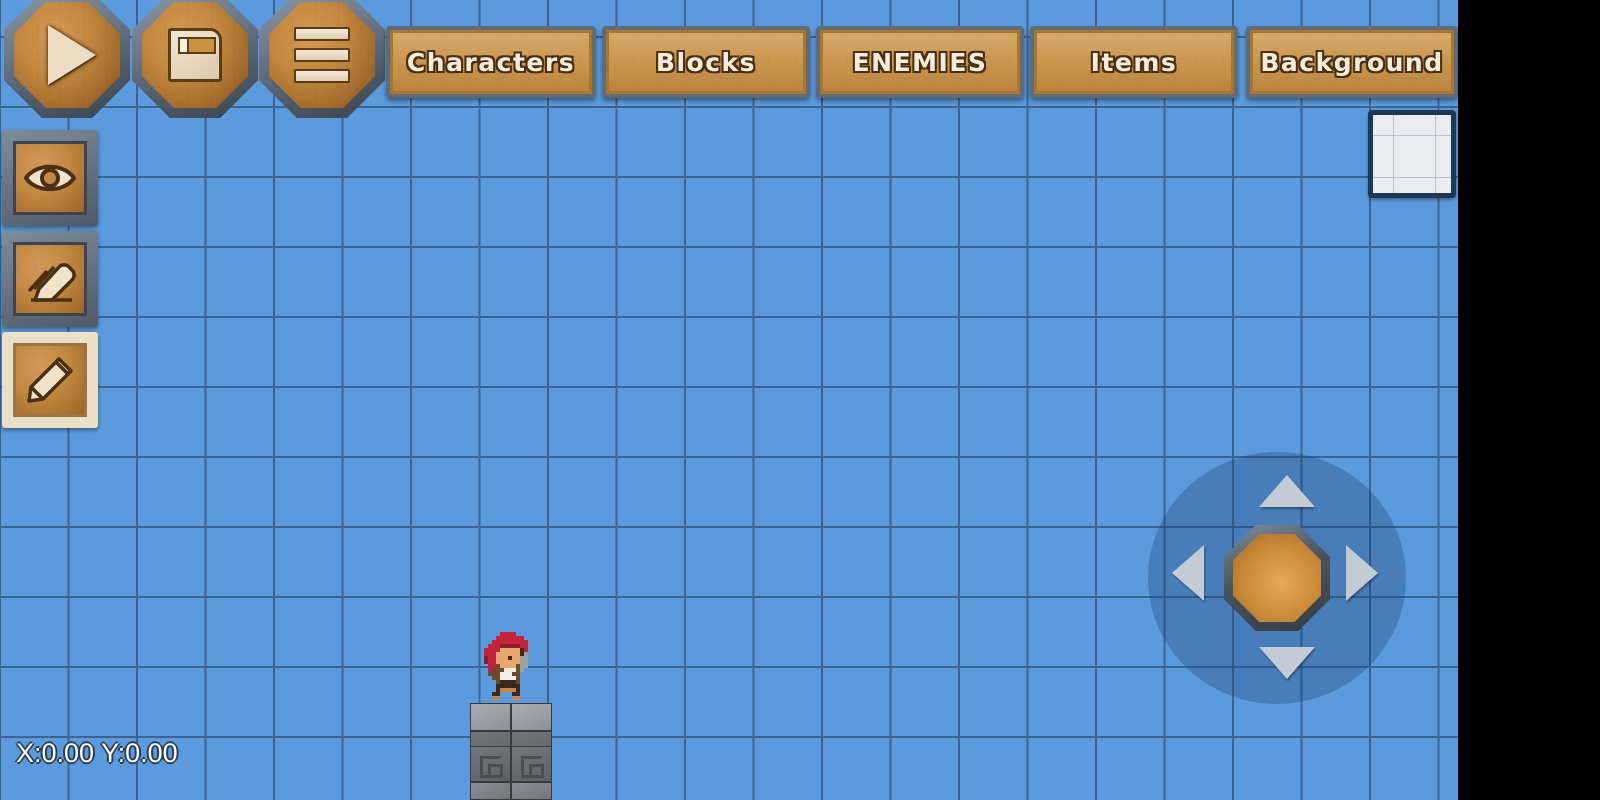 The image size is (1600, 800). I want to click on tab-background: Background, so click(1352, 62).